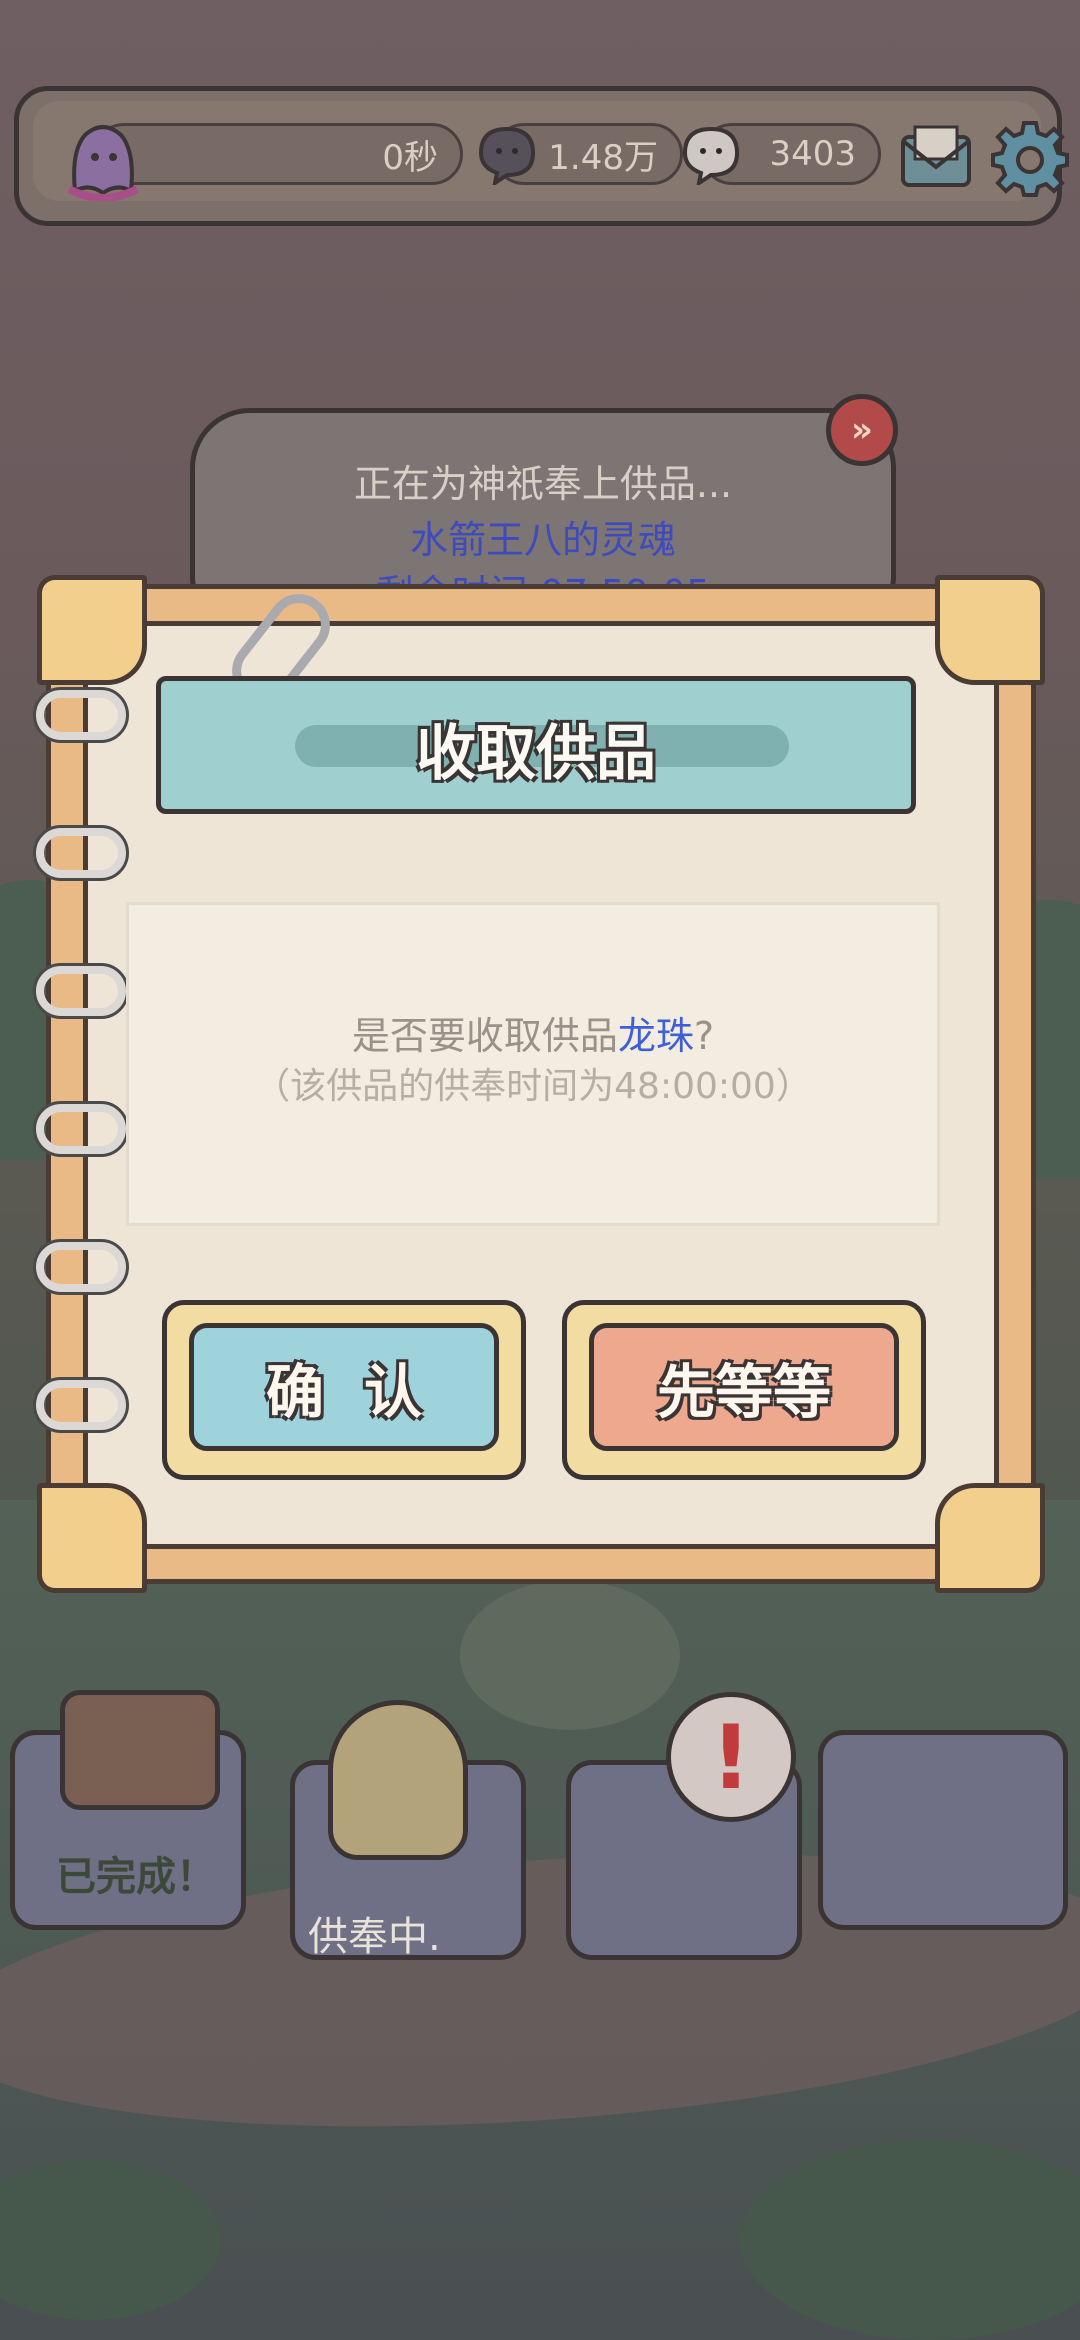 The image size is (1080, 2340). I want to click on mail-icon, so click(936, 156).